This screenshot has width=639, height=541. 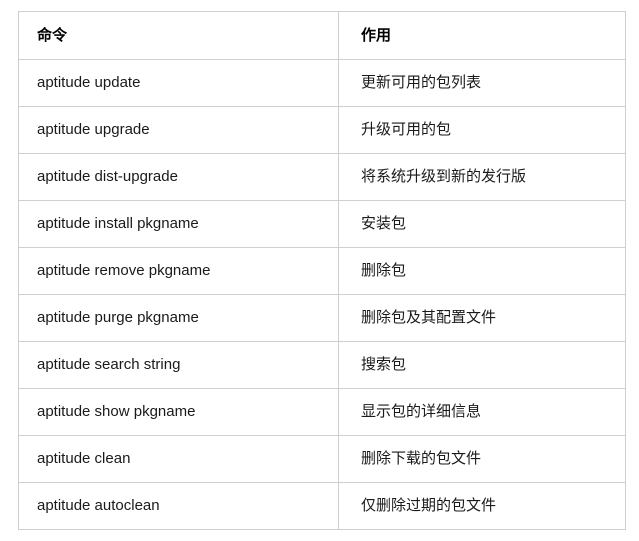 I want to click on table-row: aptitude autoclean 仅删除过期的包文件, so click(x=322, y=506).